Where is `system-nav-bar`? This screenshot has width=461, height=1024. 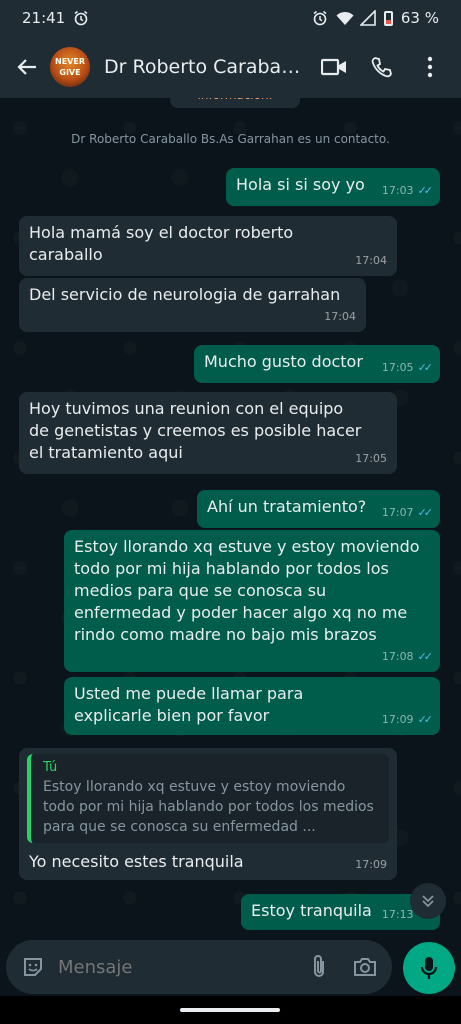
system-nav-bar is located at coordinates (230, 1010).